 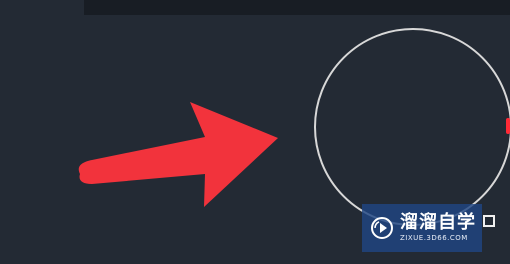 I want to click on watermark-badge: 溜溜自学 ZIXUE.3D66.COM, so click(x=422, y=228).